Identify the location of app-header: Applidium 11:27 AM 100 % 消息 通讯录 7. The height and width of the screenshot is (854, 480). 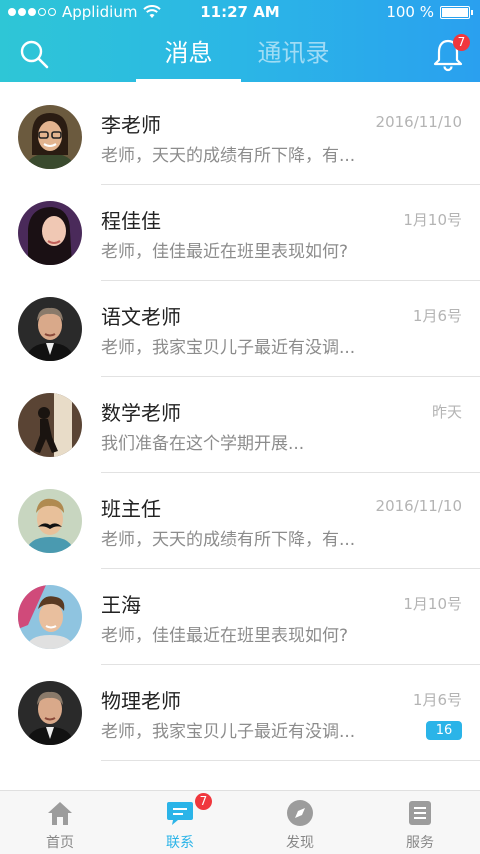
(240, 41).